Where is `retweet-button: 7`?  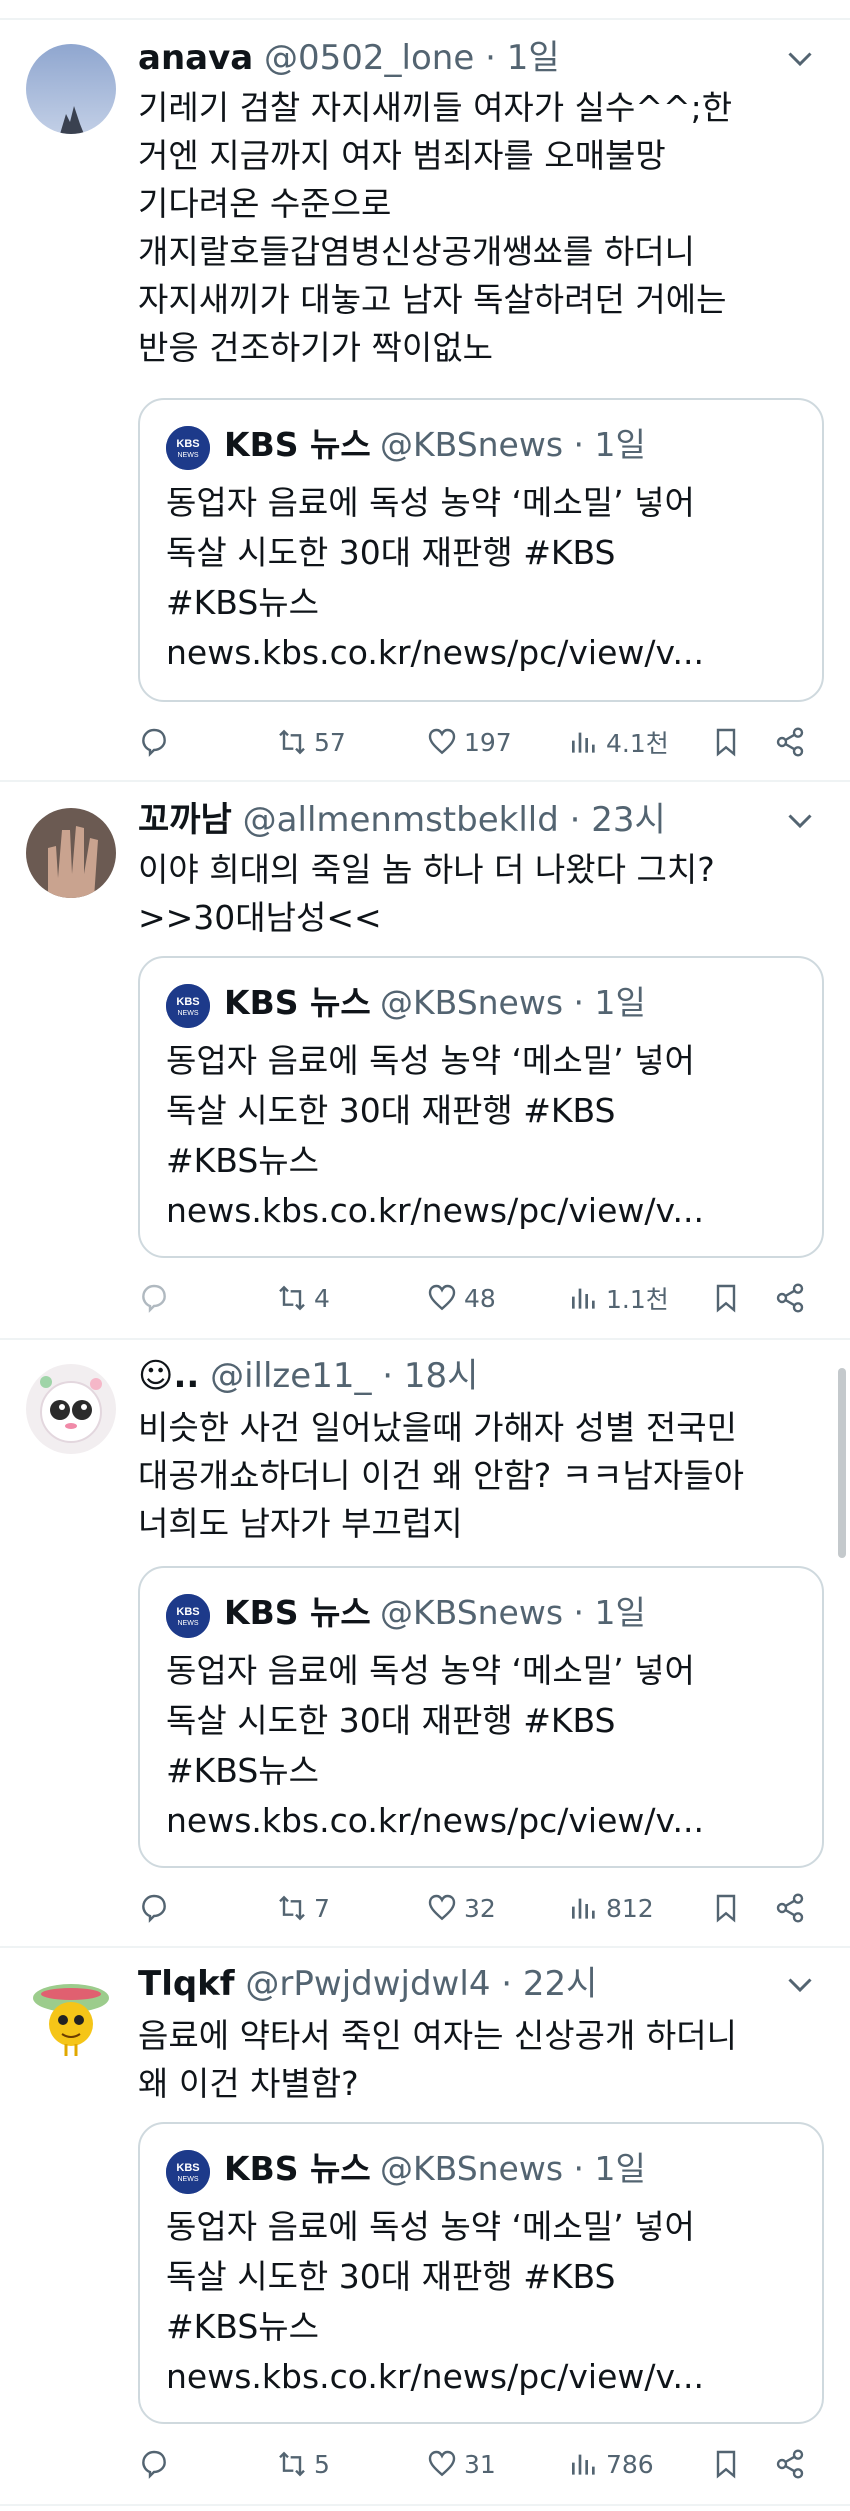
retweet-button: 7 is located at coordinates (303, 1908).